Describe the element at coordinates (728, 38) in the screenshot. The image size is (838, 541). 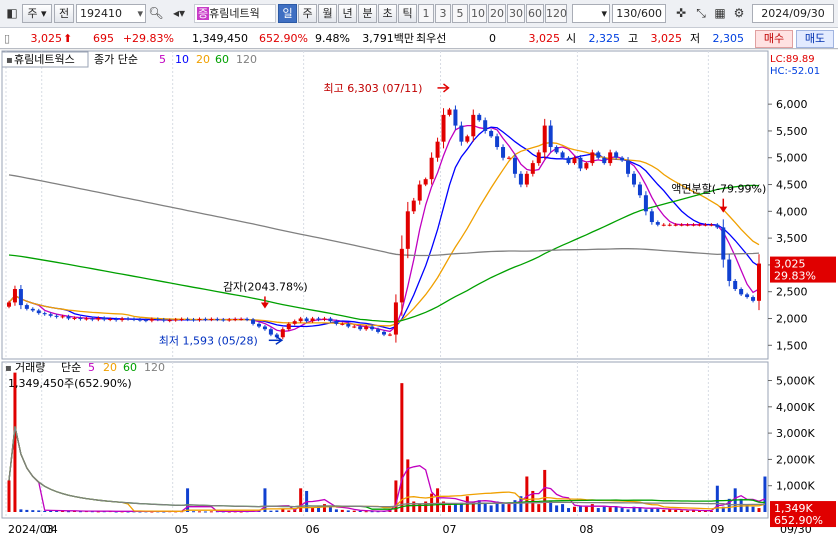
I see `low-price: 2,305` at that location.